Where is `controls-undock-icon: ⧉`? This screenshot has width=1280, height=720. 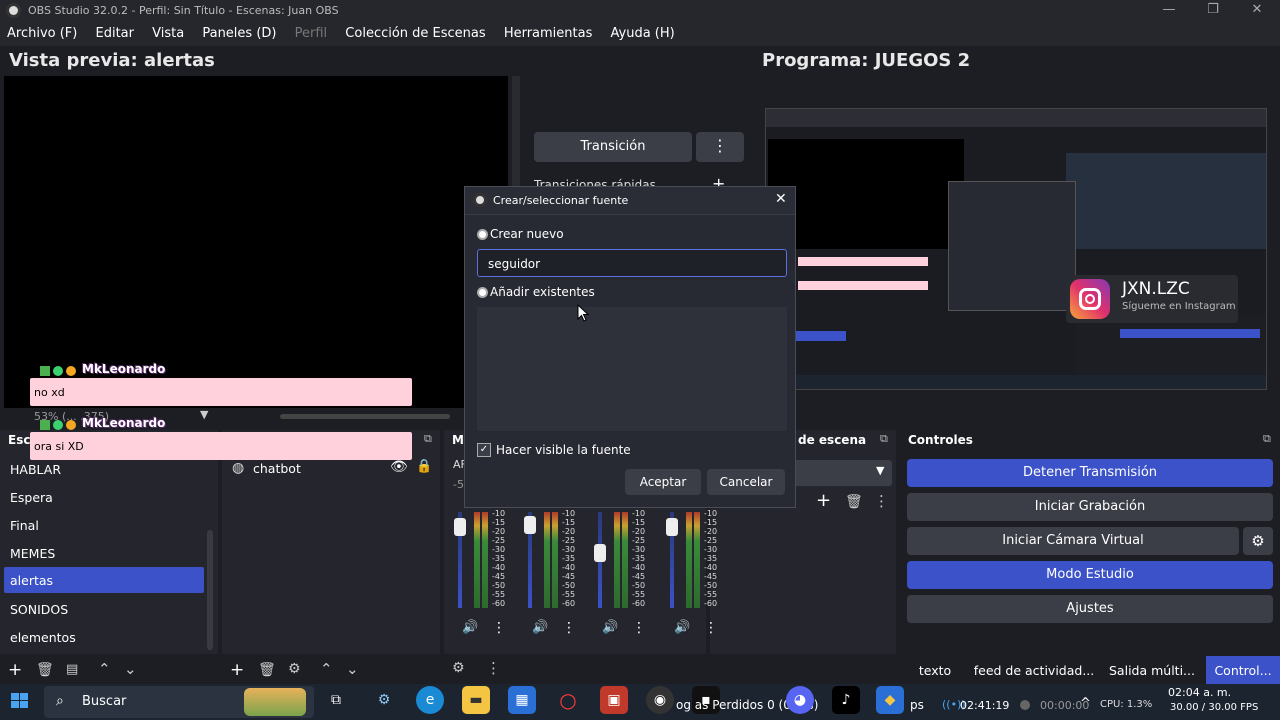 controls-undock-icon: ⧉ is located at coordinates (1267, 439).